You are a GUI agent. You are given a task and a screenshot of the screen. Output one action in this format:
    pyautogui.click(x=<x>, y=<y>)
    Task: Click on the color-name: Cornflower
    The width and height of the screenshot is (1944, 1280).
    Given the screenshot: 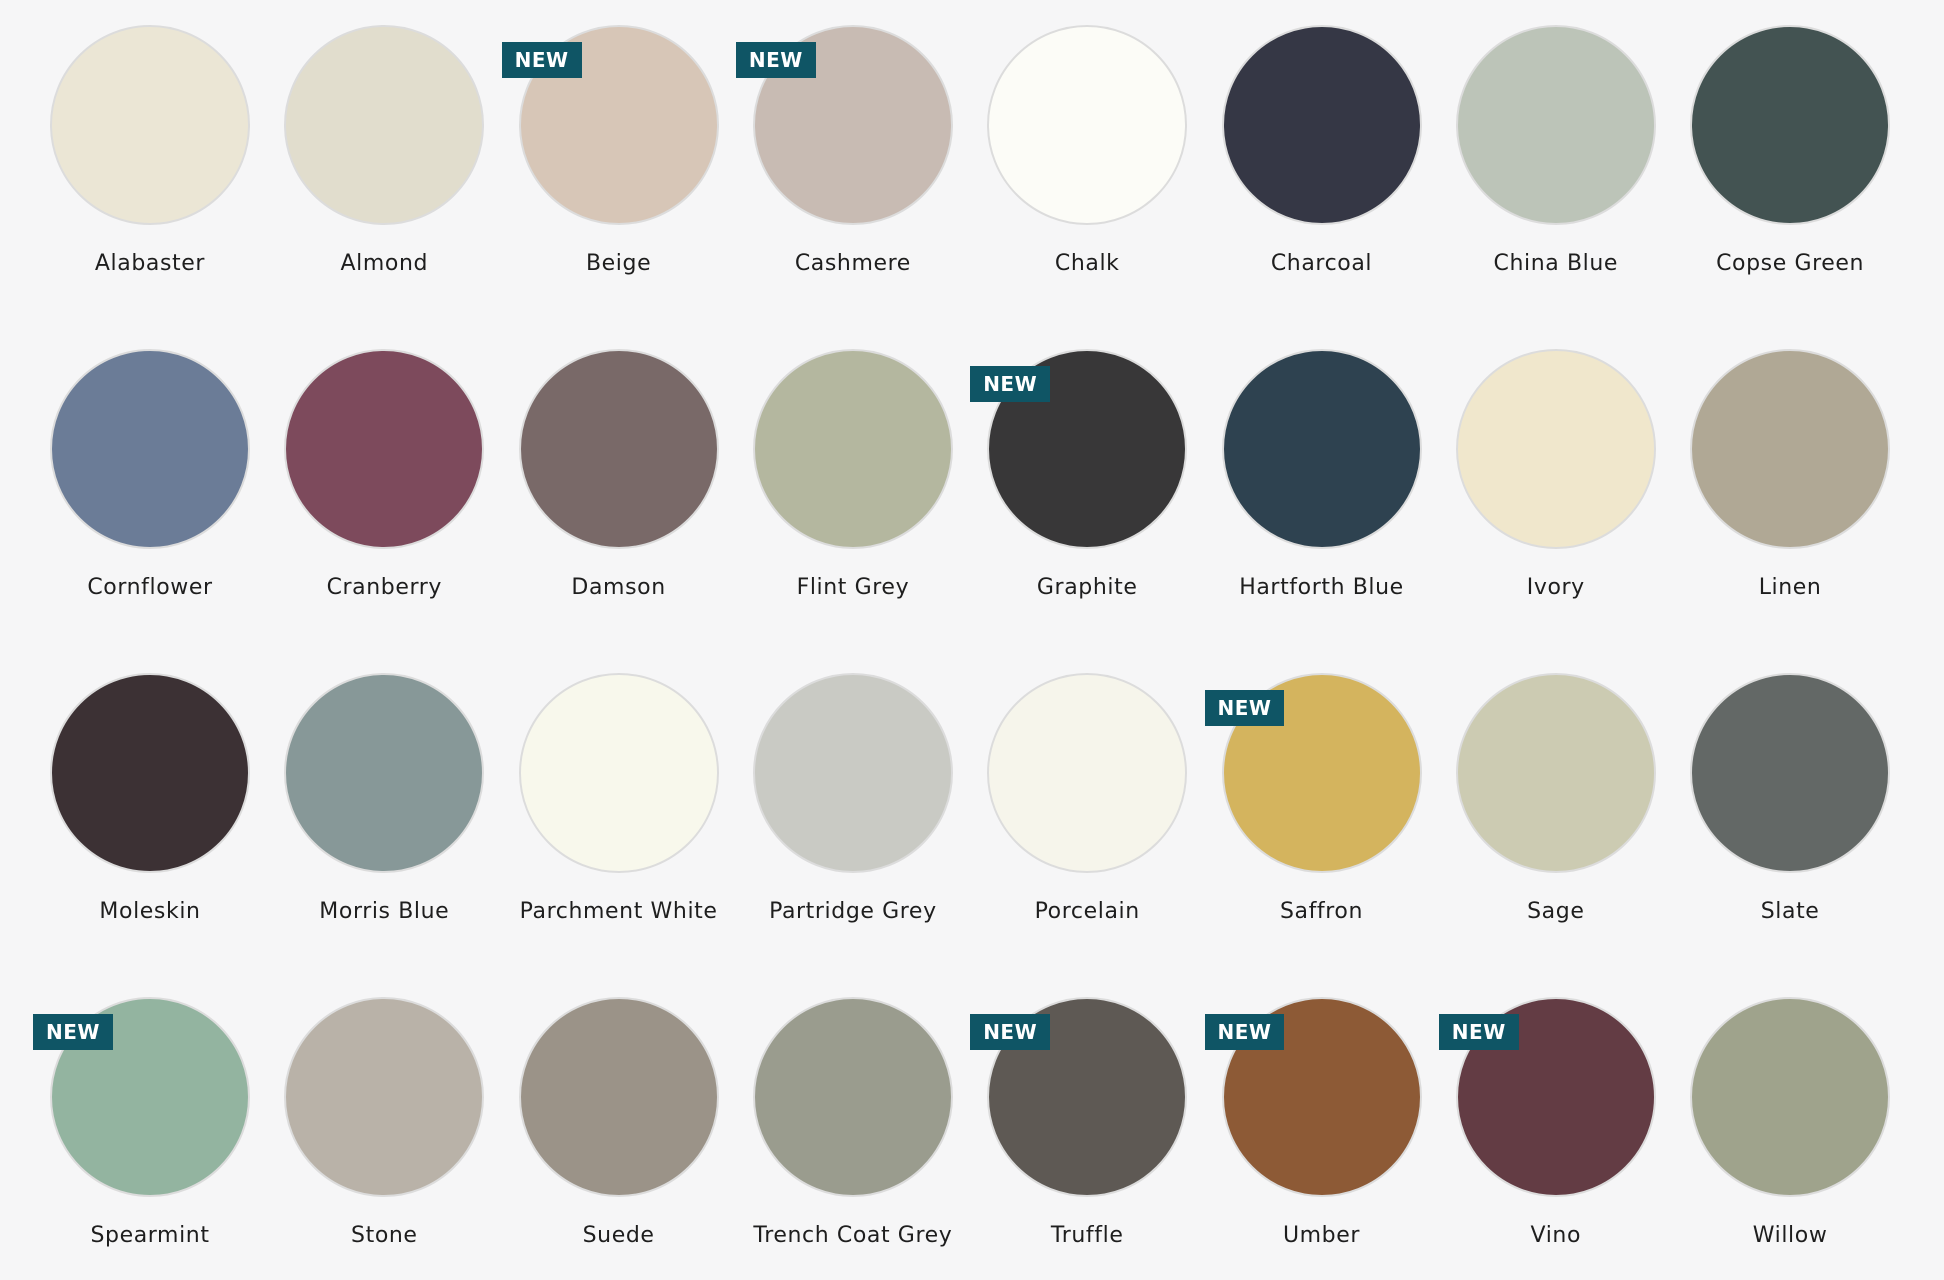 What is the action you would take?
    pyautogui.click(x=150, y=587)
    